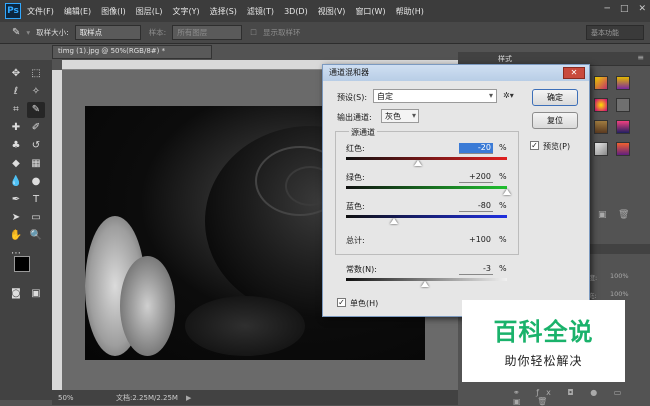 The height and width of the screenshot is (406, 650). Describe the element at coordinates (456, 73) in the screenshot. I see `dialog-titlebar: 通道混和器 ✕` at that location.